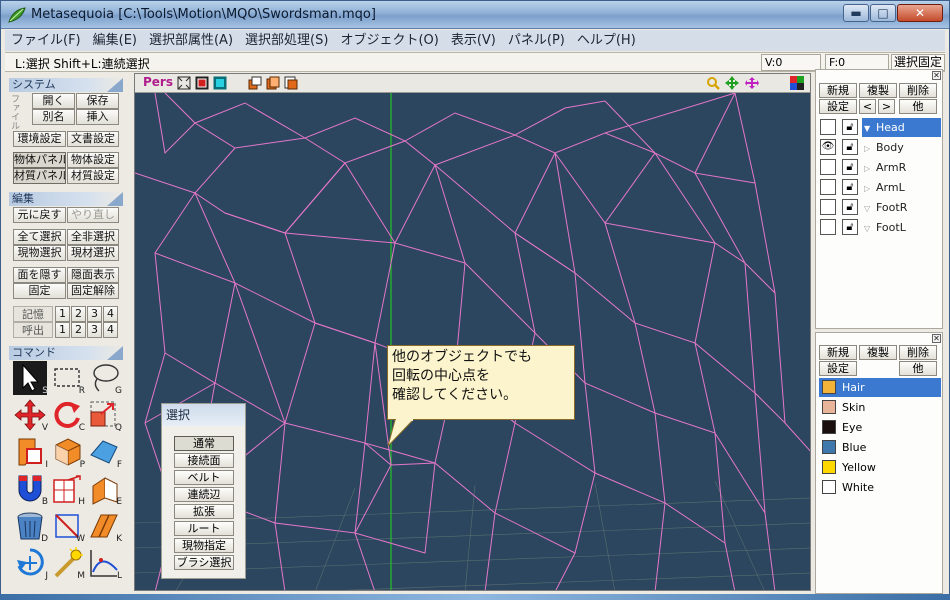 Image resolution: width=950 pixels, height=600 pixels. Describe the element at coordinates (62, 314) in the screenshot. I see `memory-slot-1: 1` at that location.